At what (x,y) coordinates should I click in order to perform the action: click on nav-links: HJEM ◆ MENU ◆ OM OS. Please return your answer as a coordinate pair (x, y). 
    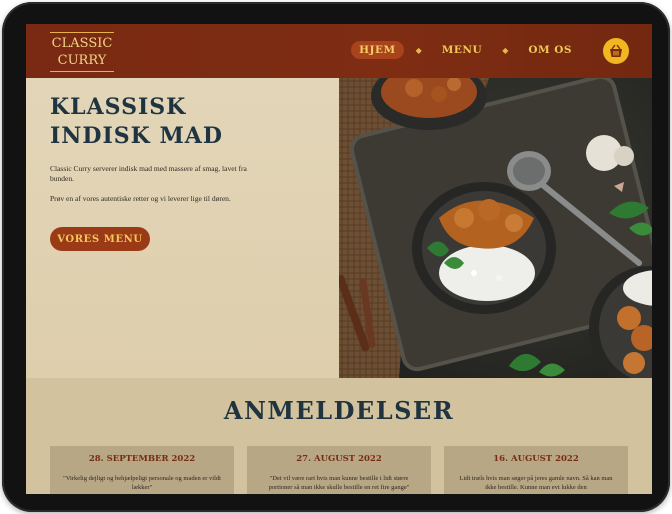
    Looking at the image, I should click on (465, 50).